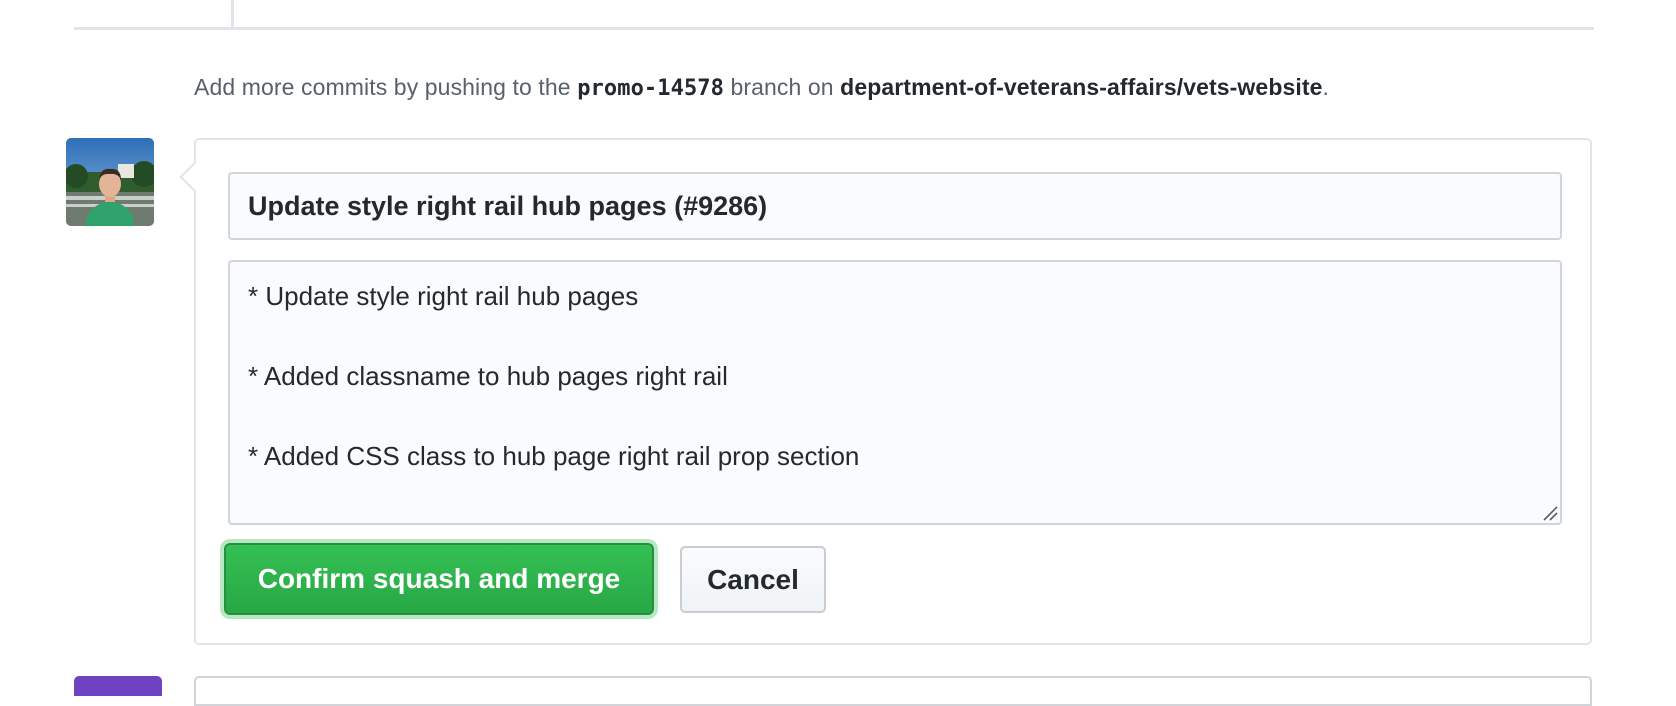  What do you see at coordinates (895, 206) in the screenshot?
I see `commit-title-input` at bounding box center [895, 206].